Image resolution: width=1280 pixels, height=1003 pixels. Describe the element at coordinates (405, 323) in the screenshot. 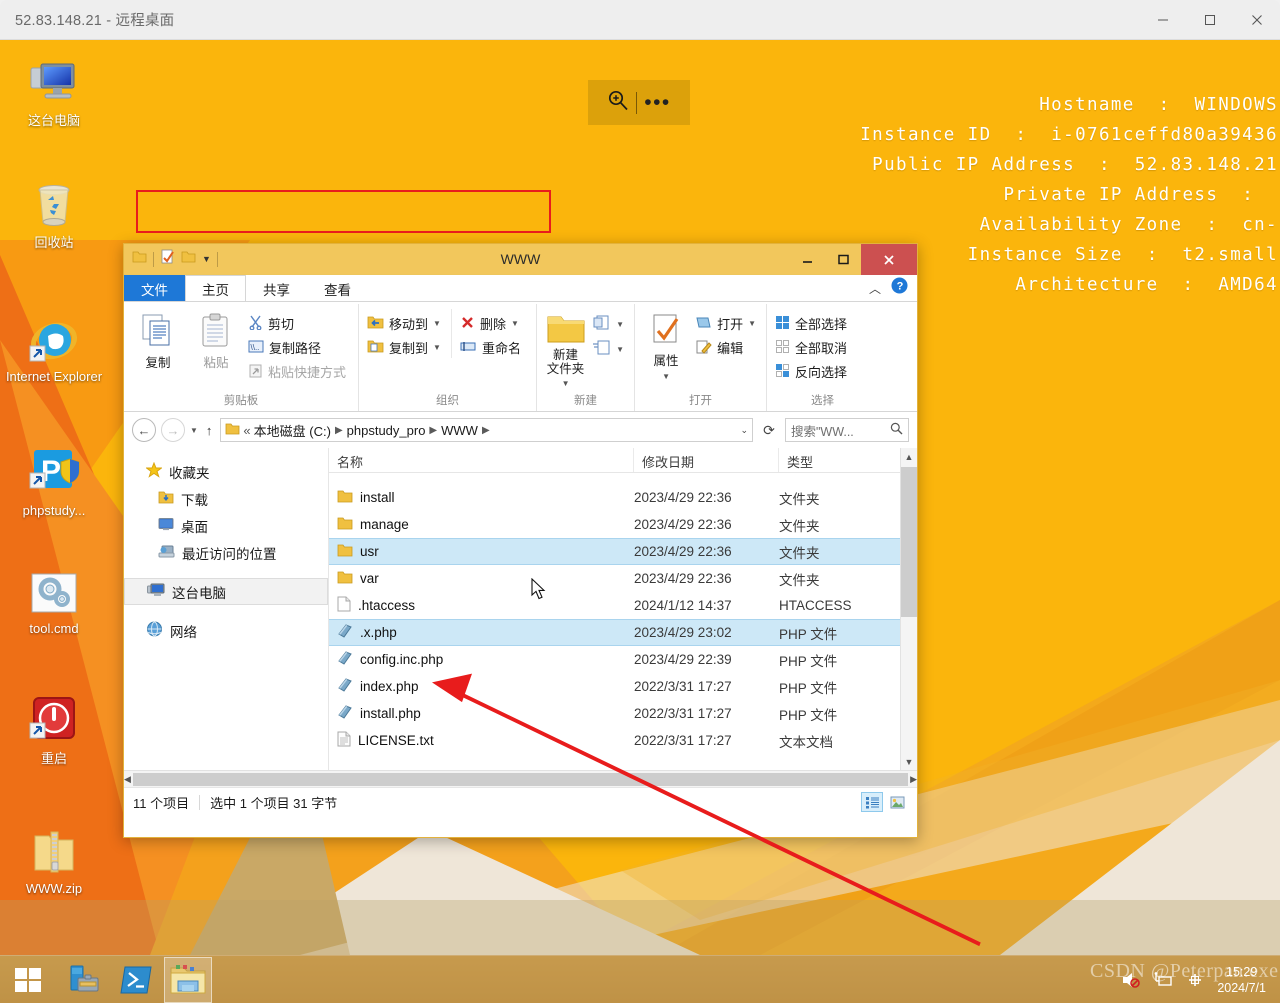

I see `ribbon-move-to-button: 移动到 ▼` at that location.